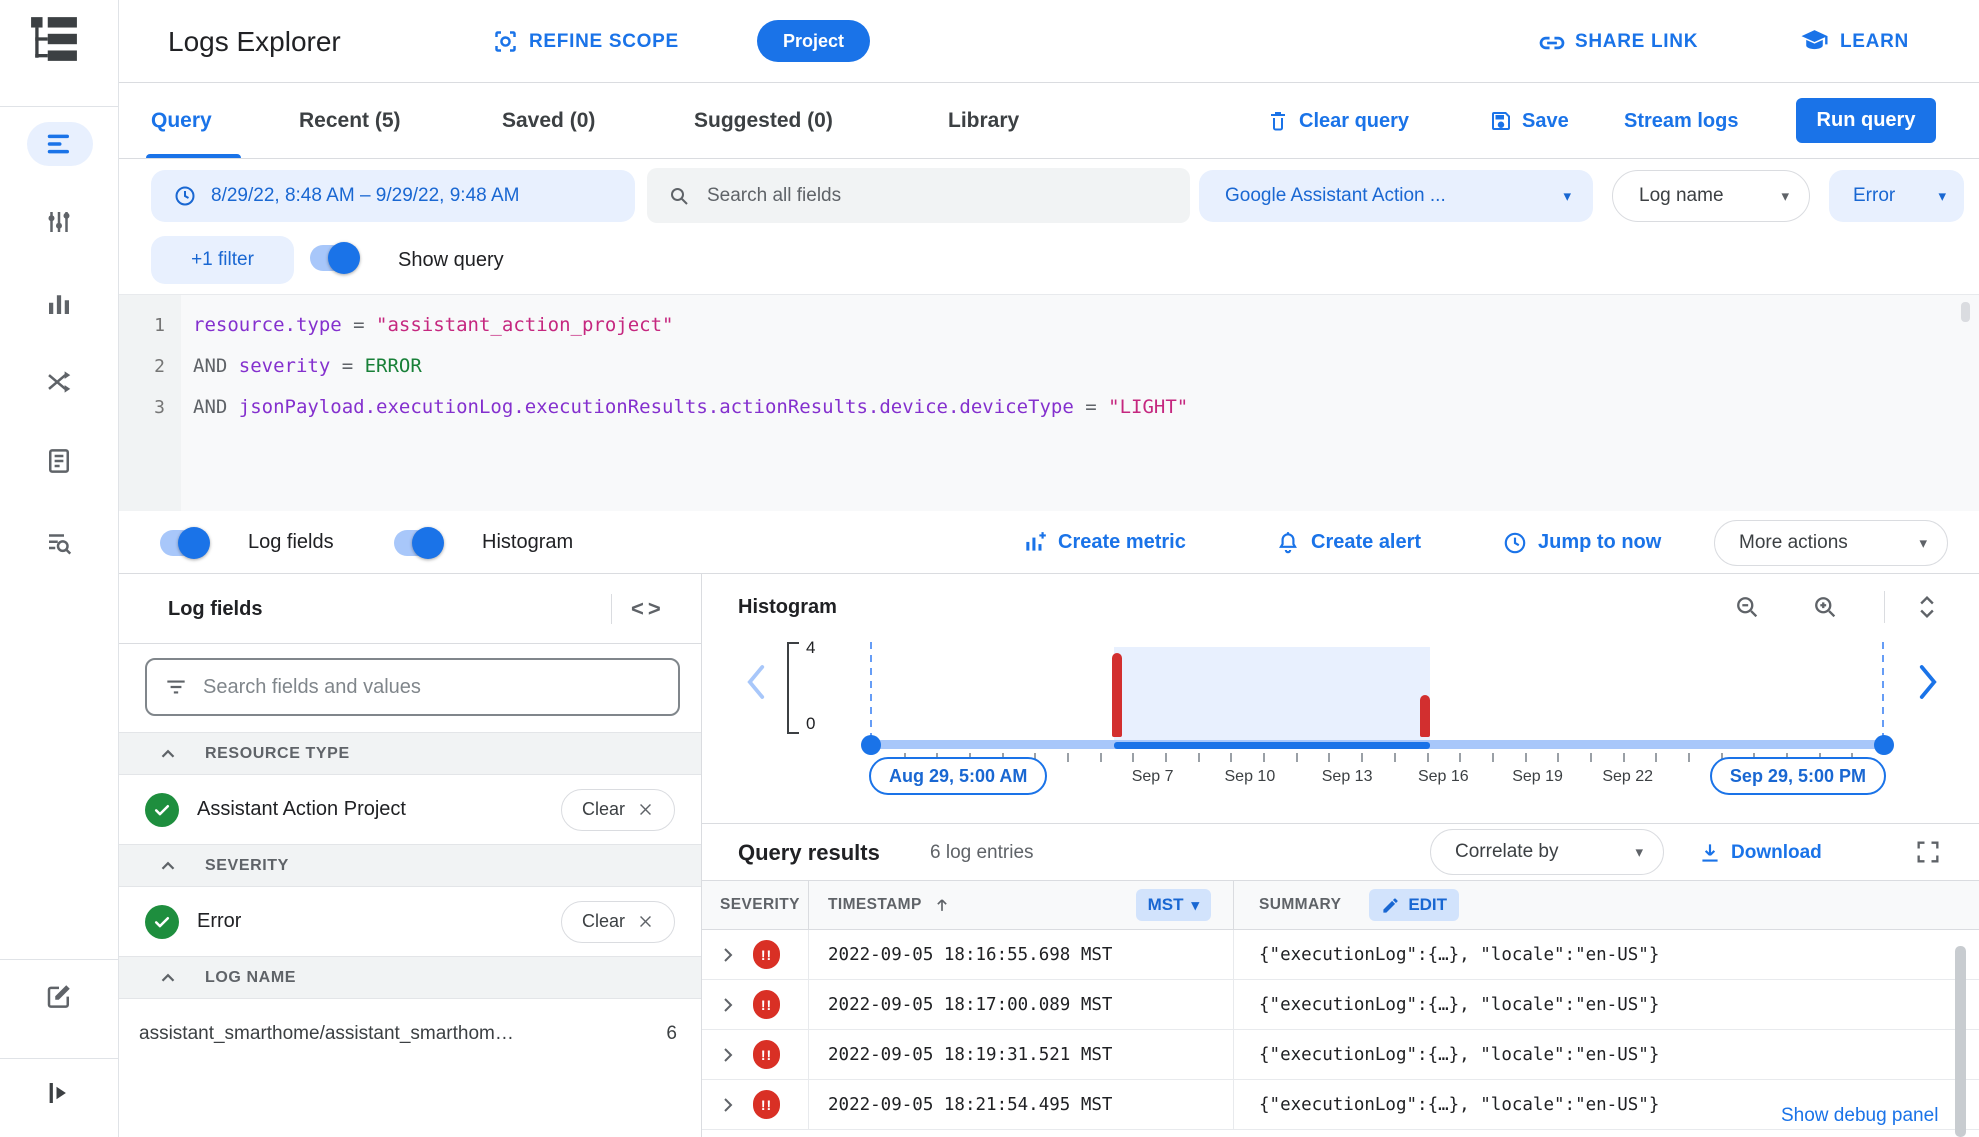  Describe the element at coordinates (1337, 121) in the screenshot. I see `clear-query-button: Clear query` at that location.